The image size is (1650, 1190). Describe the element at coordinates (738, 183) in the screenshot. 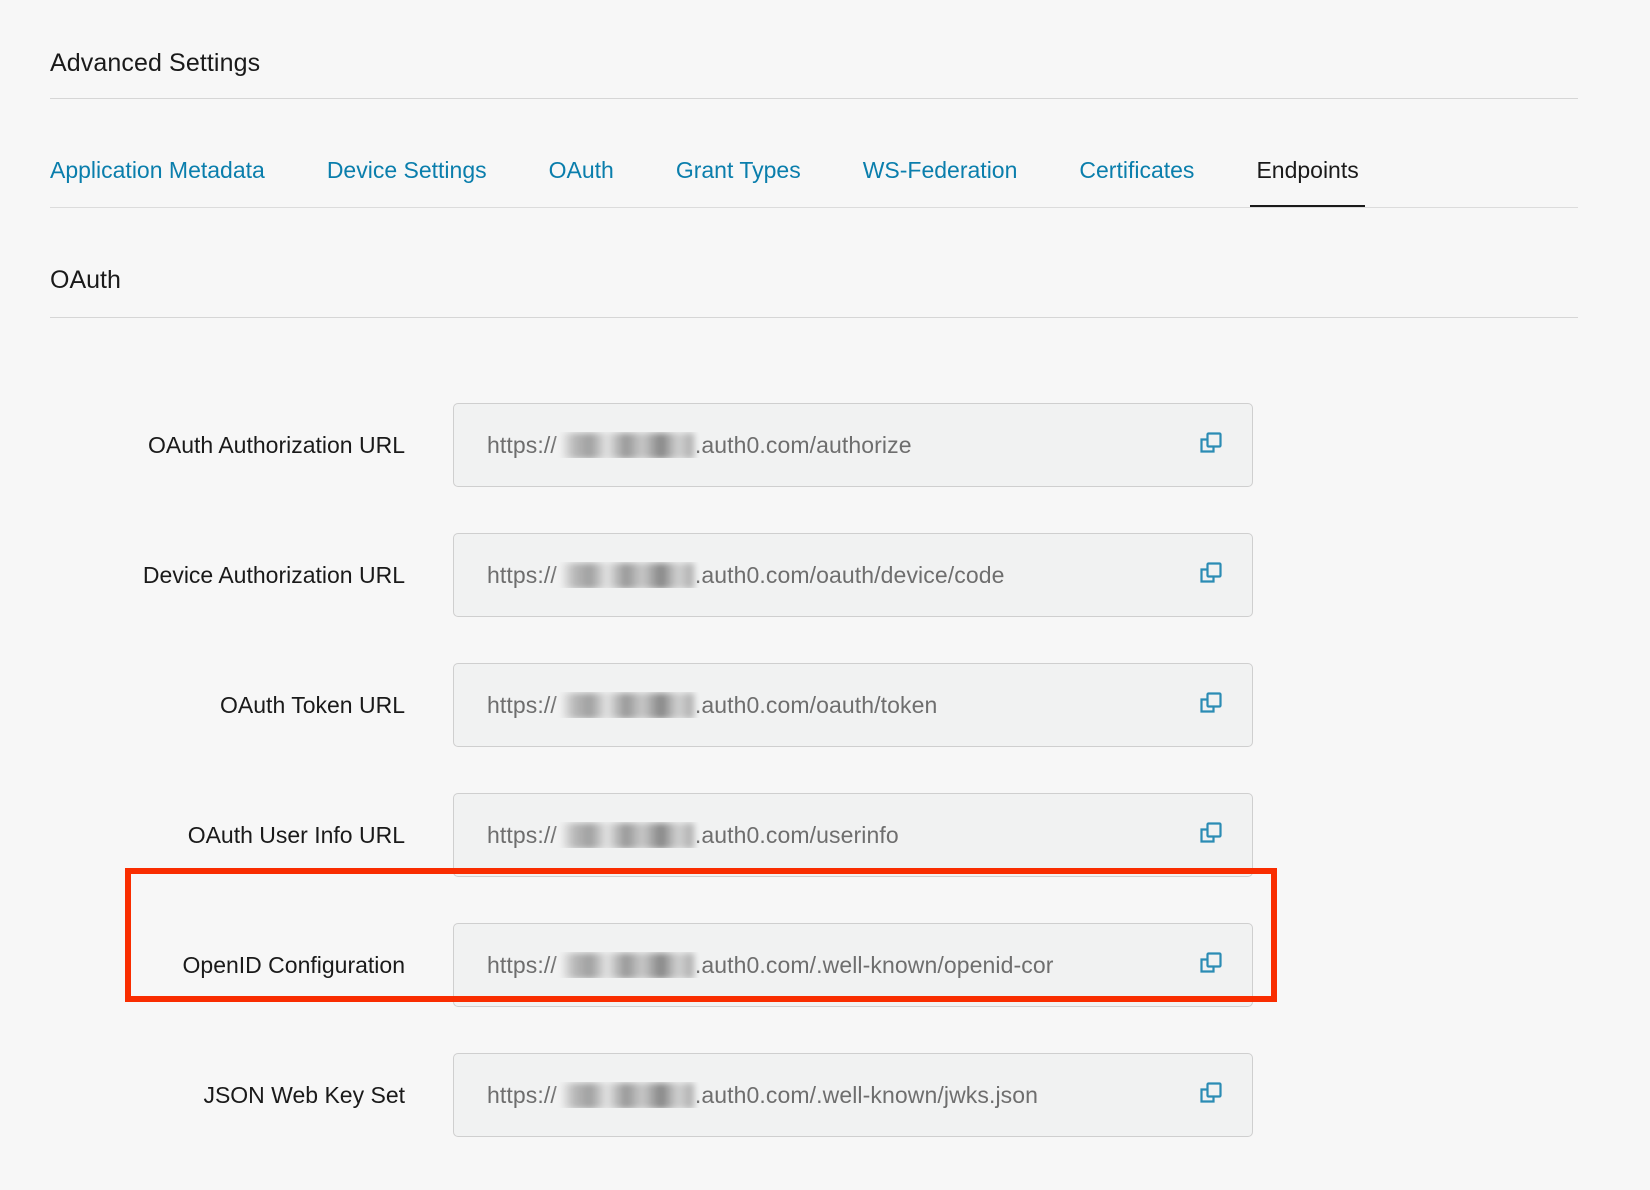

I see `tab-grant-types: Grant Types` at that location.